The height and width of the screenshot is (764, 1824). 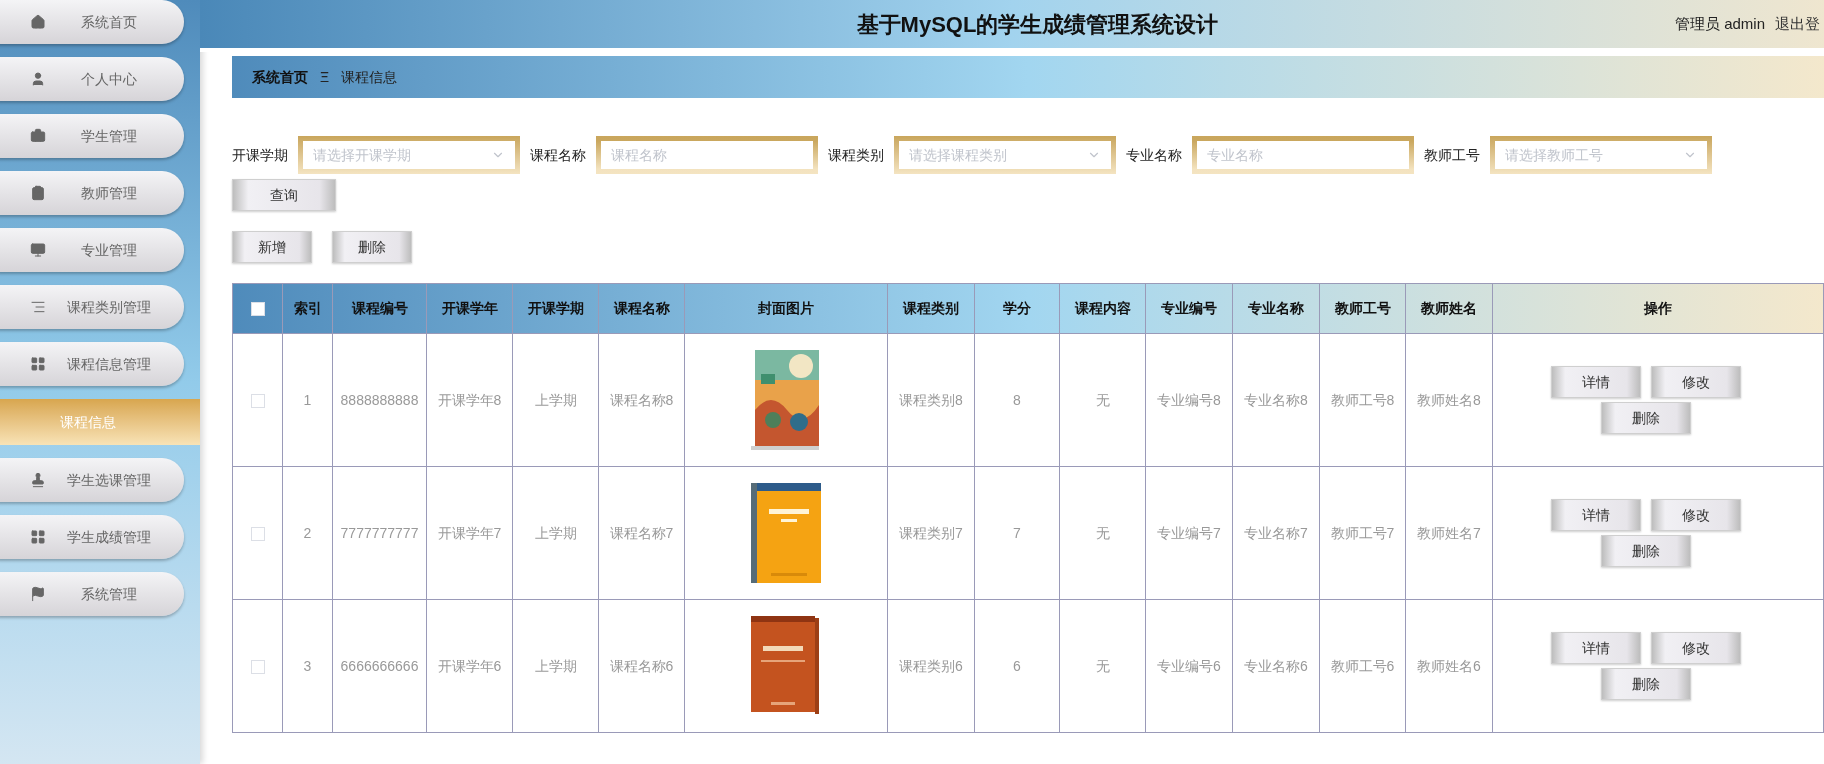 I want to click on sidebar-item: 个人中心, so click(x=92, y=79).